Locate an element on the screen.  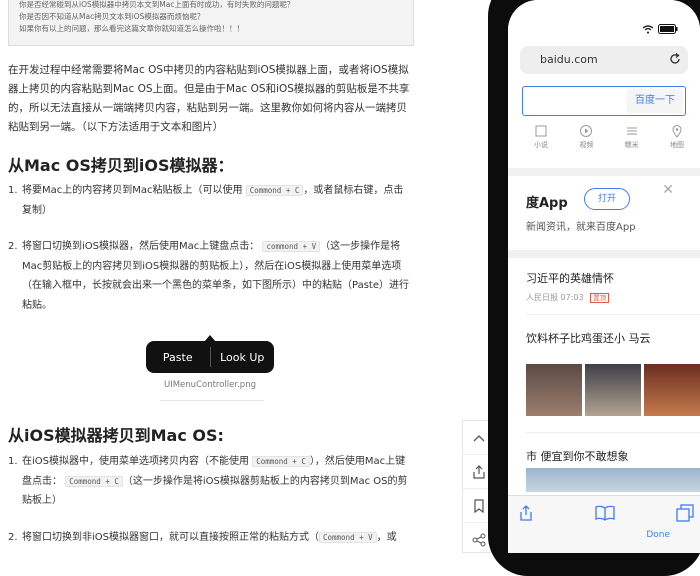
news-meta: 人民日报 07:03 置顶 is located at coordinates (568, 297).